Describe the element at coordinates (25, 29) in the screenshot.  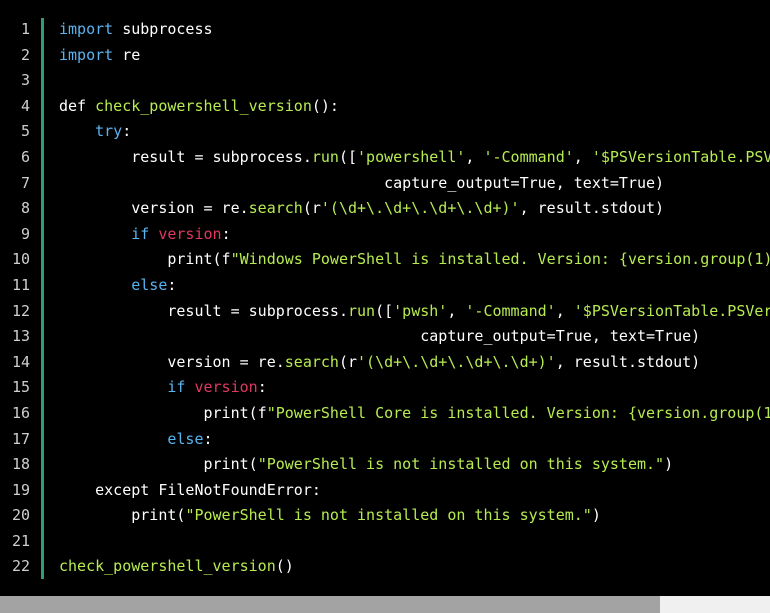
I see `line-number: 1` at that location.